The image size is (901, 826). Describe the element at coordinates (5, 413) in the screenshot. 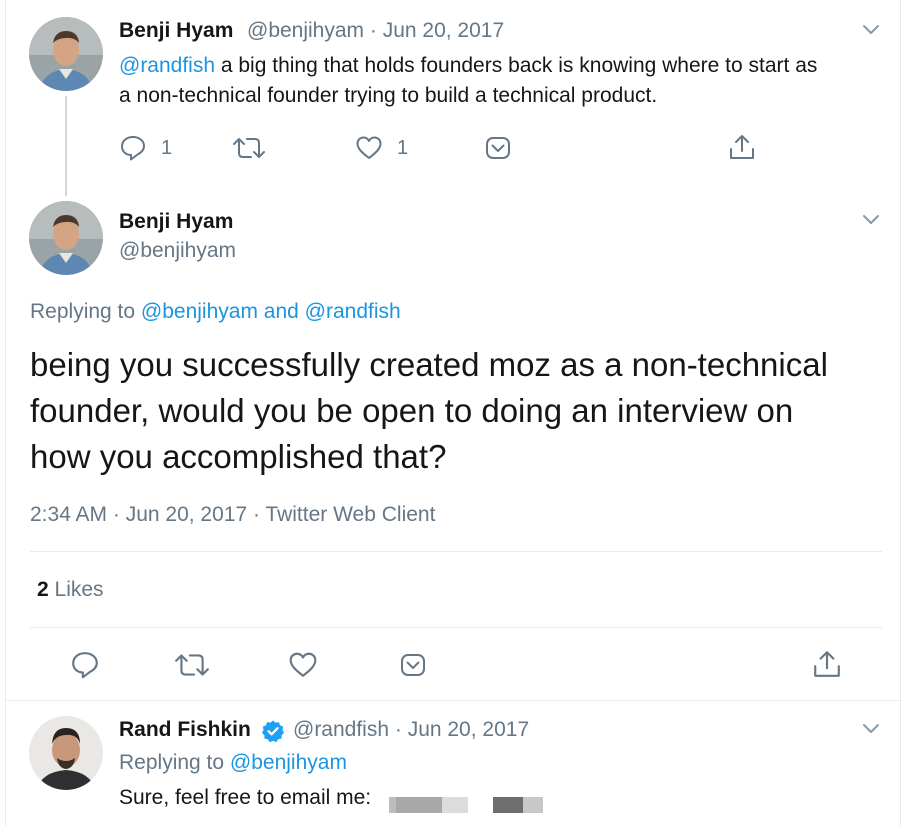

I see `frame-left-border` at that location.